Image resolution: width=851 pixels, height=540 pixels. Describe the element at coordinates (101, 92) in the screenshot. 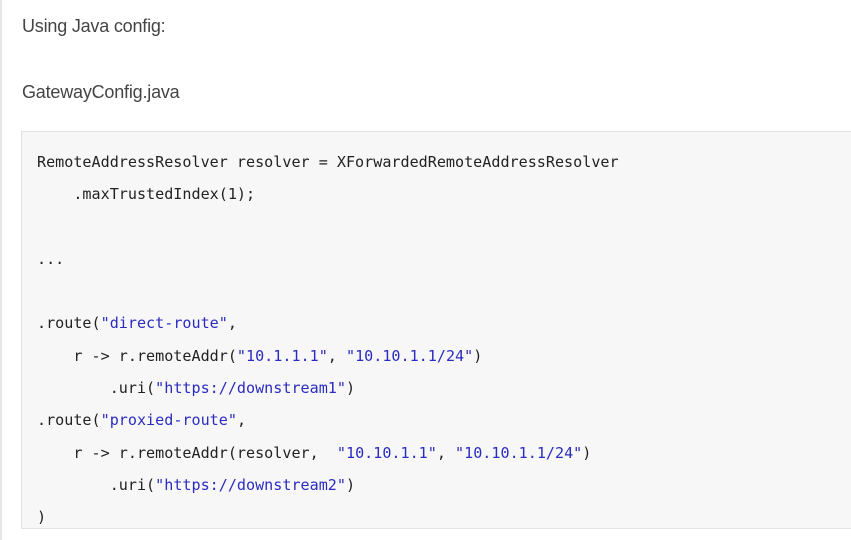

I see `code-filename-label: GatewayConfig.java` at that location.